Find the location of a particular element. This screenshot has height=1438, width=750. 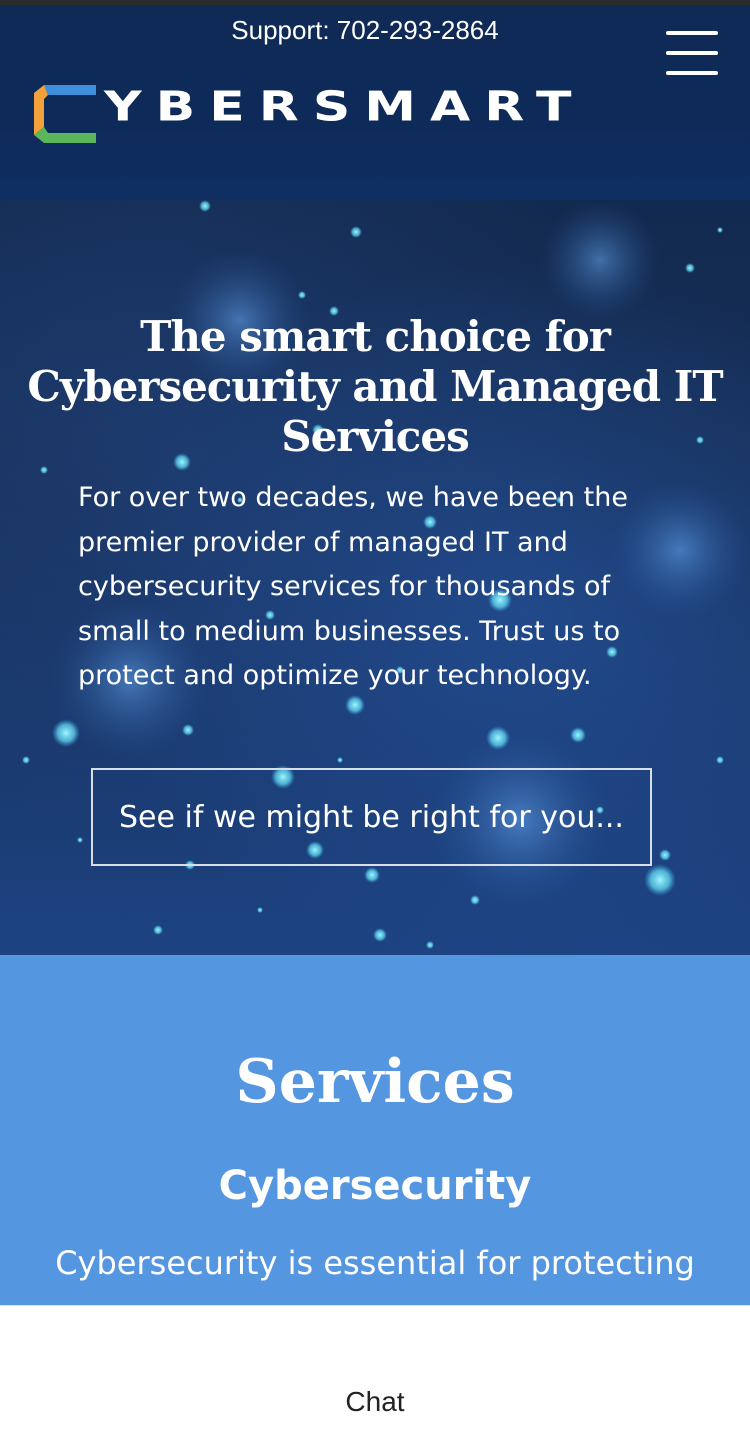

logo-wordmark: YBERSMART is located at coordinates (345, 107).